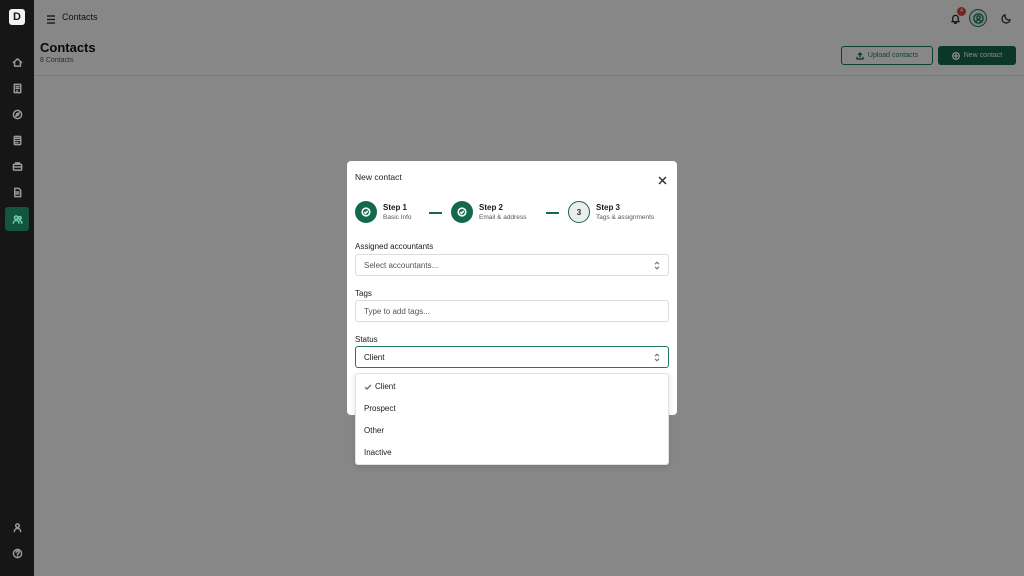  I want to click on sidebar-item-documents, so click(17, 192).